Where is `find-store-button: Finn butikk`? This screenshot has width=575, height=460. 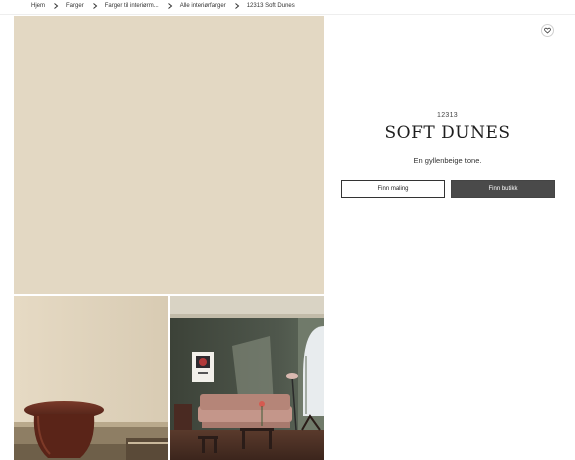 find-store-button: Finn butikk is located at coordinates (503, 189).